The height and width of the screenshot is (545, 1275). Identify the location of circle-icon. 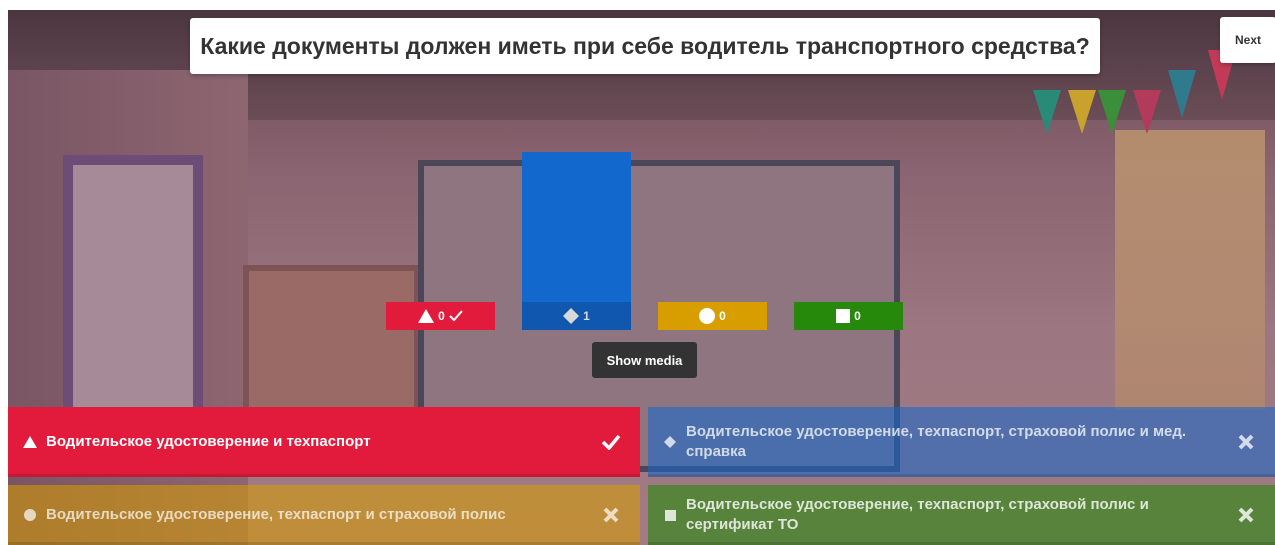
(30, 515).